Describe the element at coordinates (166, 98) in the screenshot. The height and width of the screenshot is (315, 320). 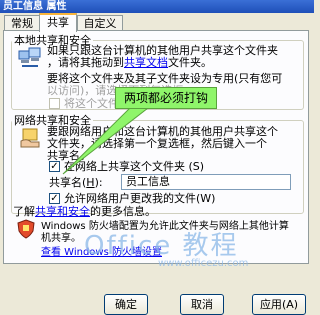
I see `callout-note: 两项都必须打钩` at that location.